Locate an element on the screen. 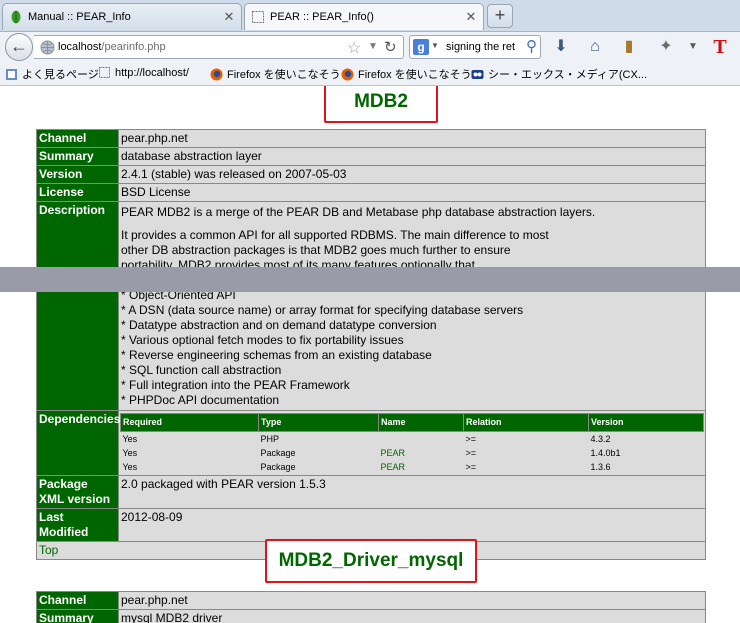  summary-value: database abstraction layer is located at coordinates (412, 156).